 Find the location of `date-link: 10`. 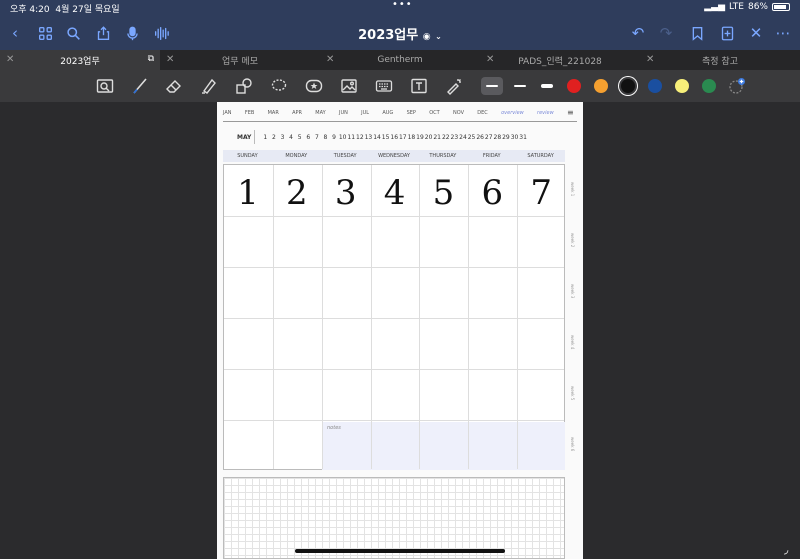

date-link: 10 is located at coordinates (342, 137).